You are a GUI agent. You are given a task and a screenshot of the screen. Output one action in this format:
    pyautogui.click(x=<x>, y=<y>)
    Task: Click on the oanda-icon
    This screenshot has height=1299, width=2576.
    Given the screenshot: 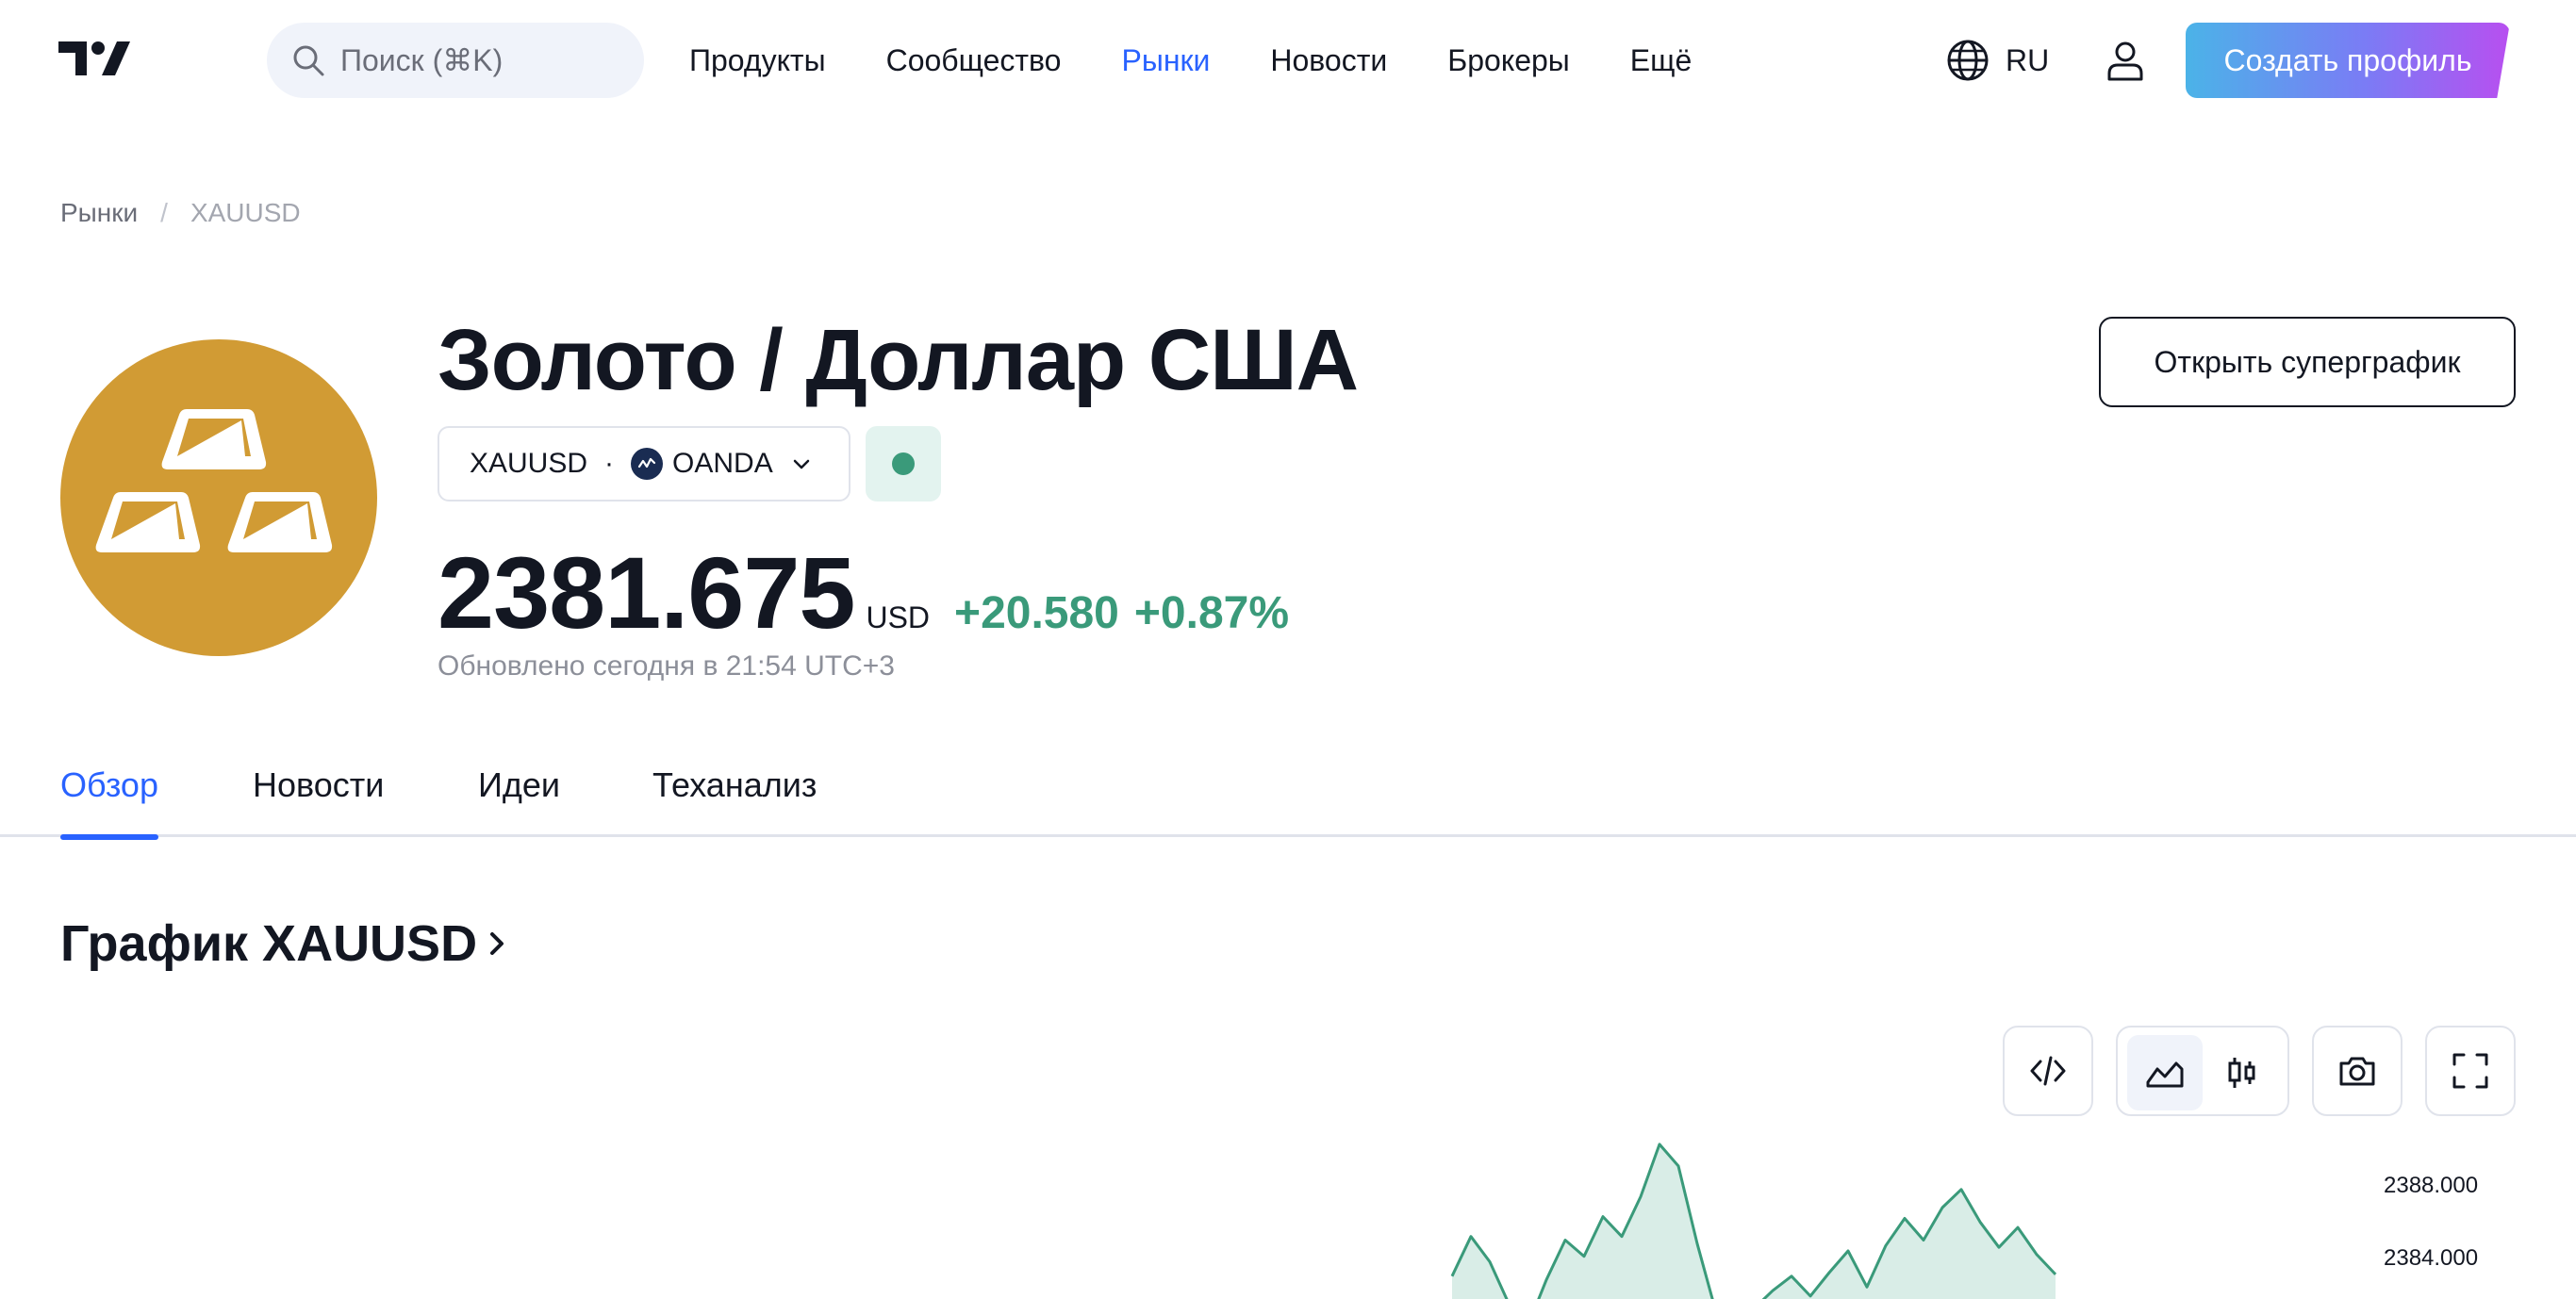 What is the action you would take?
    pyautogui.click(x=647, y=464)
    